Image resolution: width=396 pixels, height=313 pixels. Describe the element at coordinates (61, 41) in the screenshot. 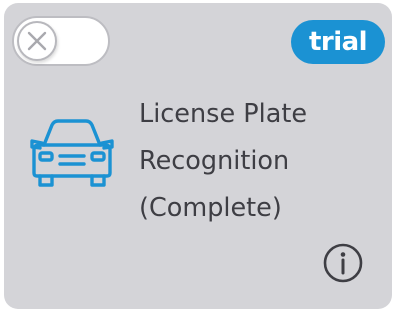

I see `enable-toggle` at that location.